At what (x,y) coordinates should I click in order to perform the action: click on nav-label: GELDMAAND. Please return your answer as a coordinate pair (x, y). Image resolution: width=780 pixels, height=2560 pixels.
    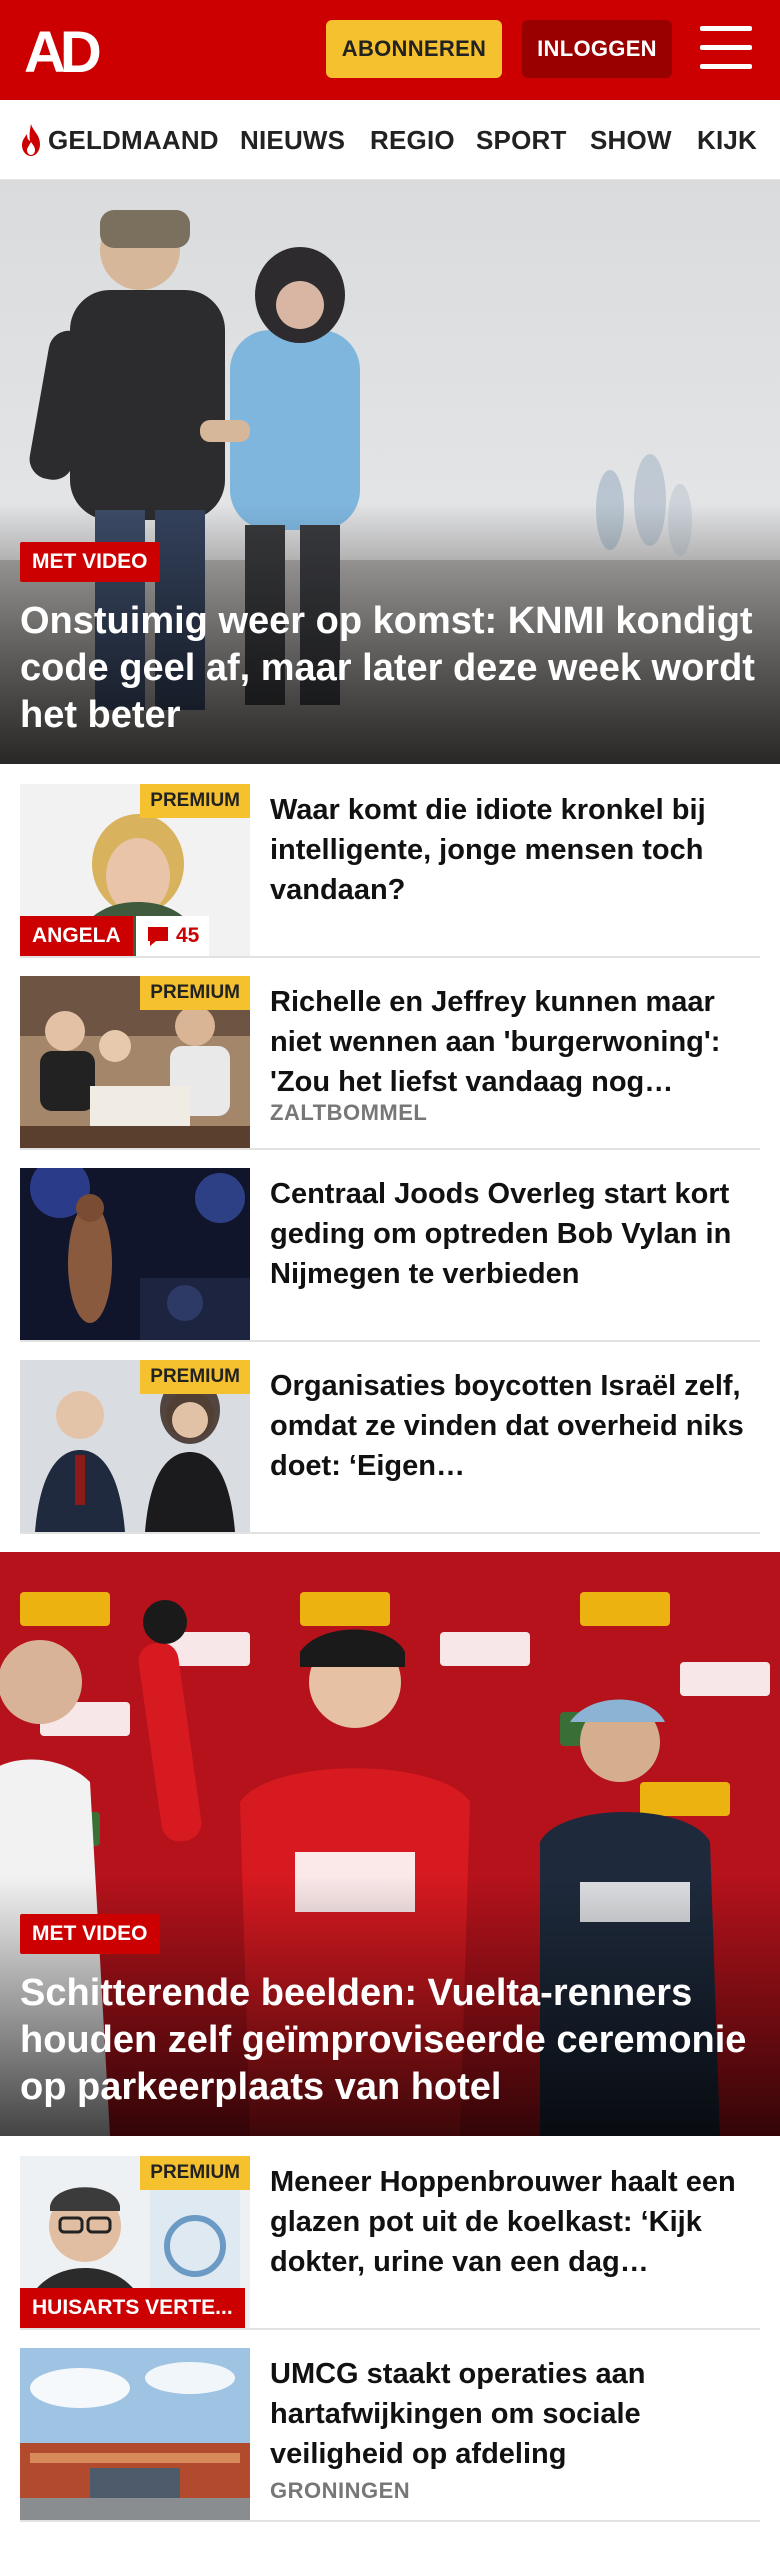
    Looking at the image, I should click on (133, 139).